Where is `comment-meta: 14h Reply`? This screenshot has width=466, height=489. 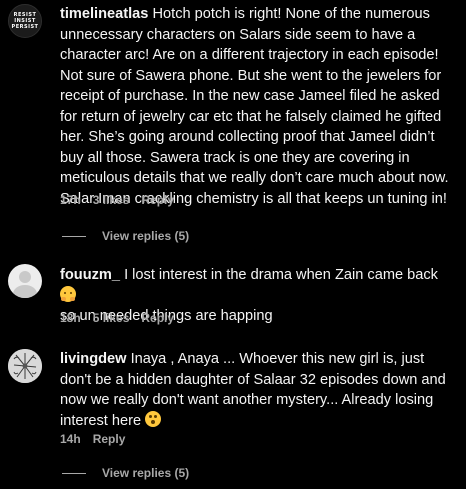
comment-meta: 14h Reply is located at coordinates (98, 439).